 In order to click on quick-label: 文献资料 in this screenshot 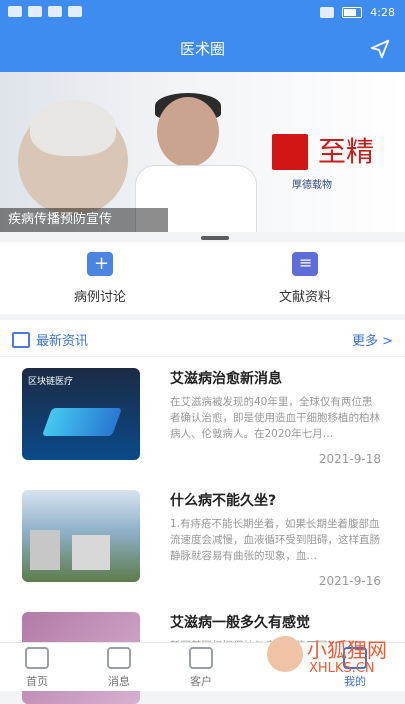, I will do `click(304, 297)`.